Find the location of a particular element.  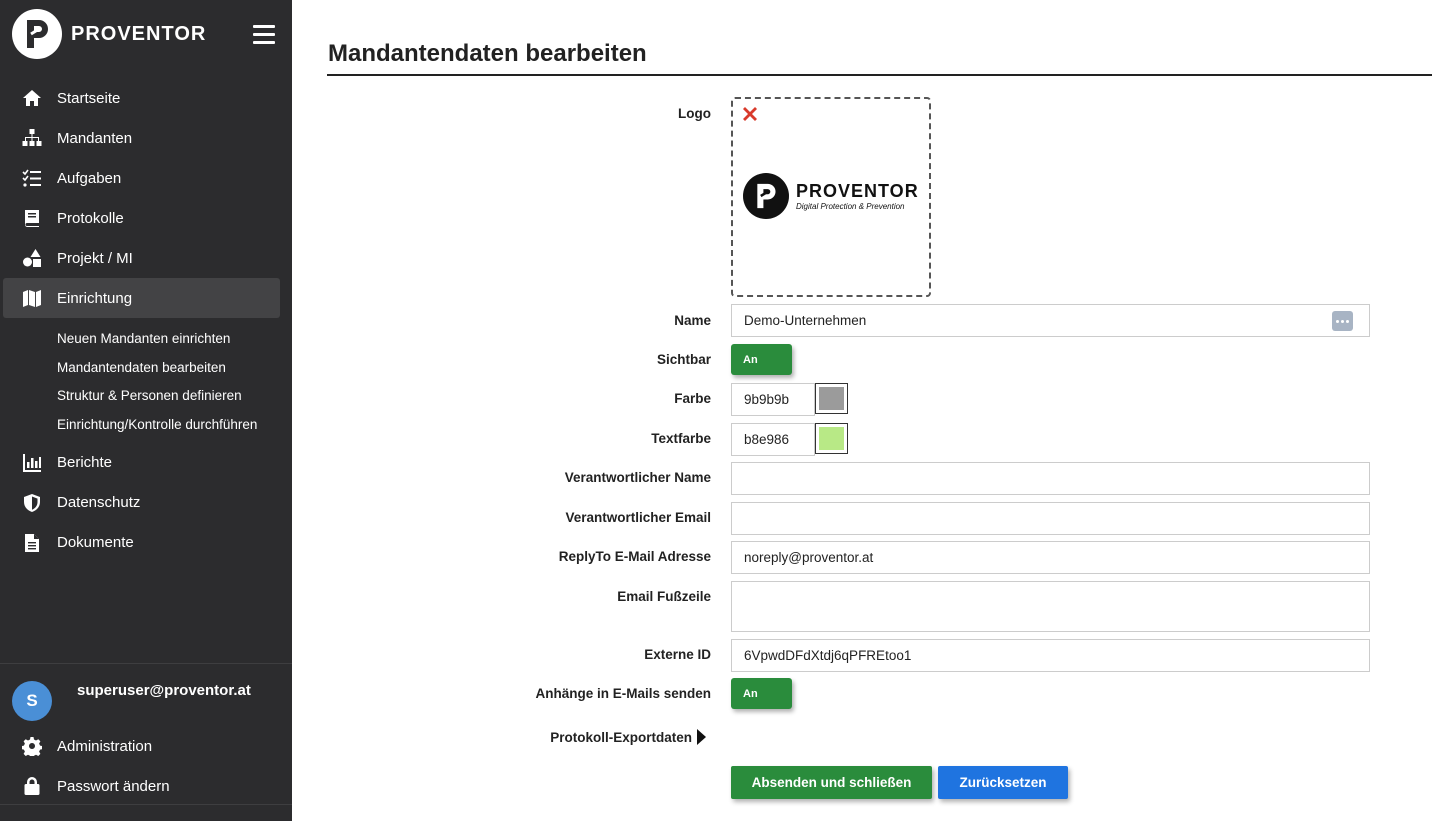

subnav-item-struktur: Struktur & Personen definieren is located at coordinates (174, 395).